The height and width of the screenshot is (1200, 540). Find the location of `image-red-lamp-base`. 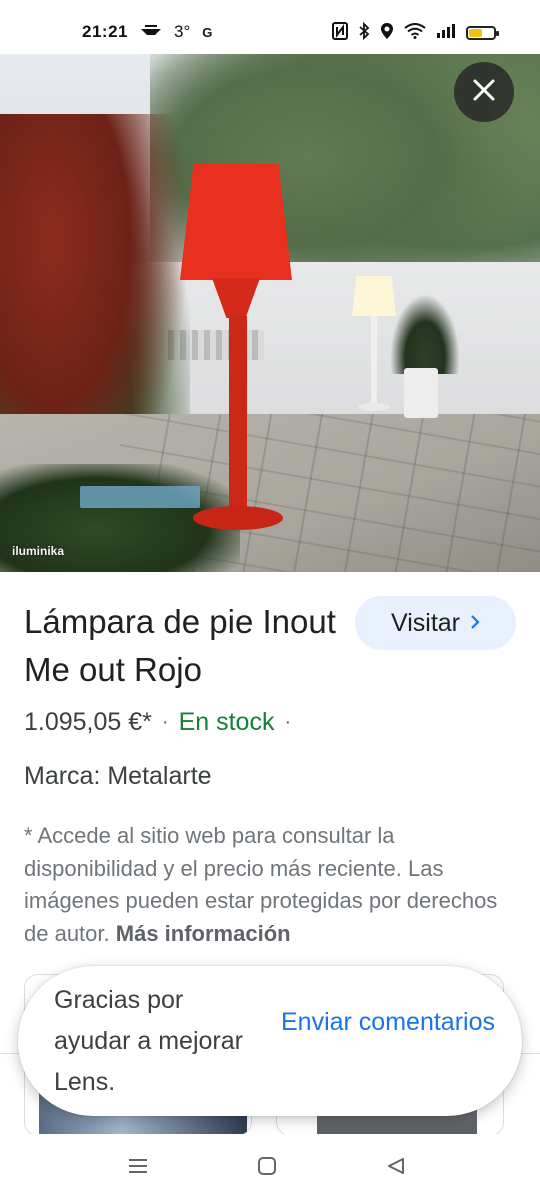

image-red-lamp-base is located at coordinates (238, 518).